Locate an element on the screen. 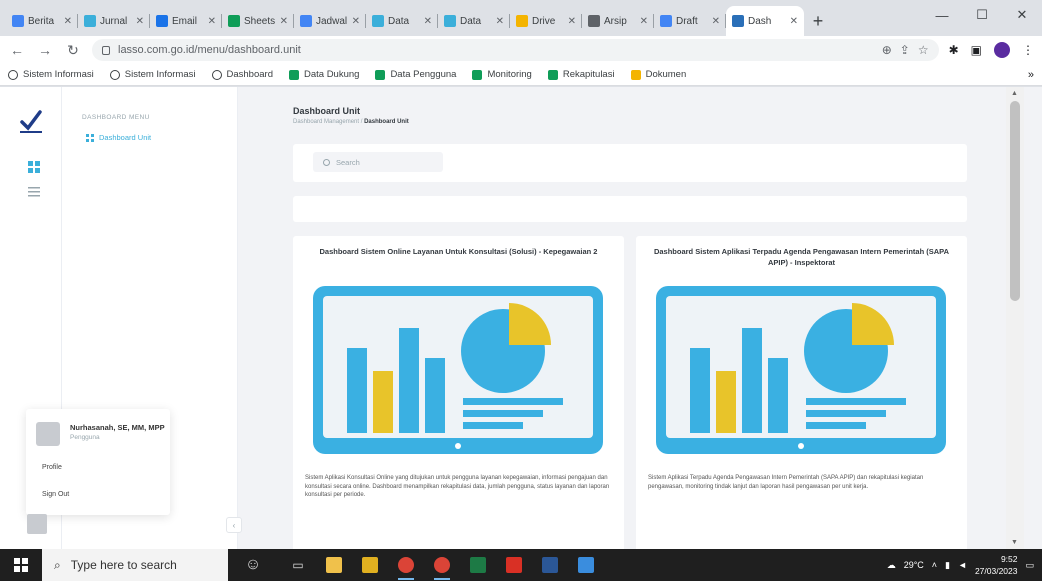 This screenshot has width=1042, height=581. zoom-icon: ⊕ is located at coordinates (887, 50).